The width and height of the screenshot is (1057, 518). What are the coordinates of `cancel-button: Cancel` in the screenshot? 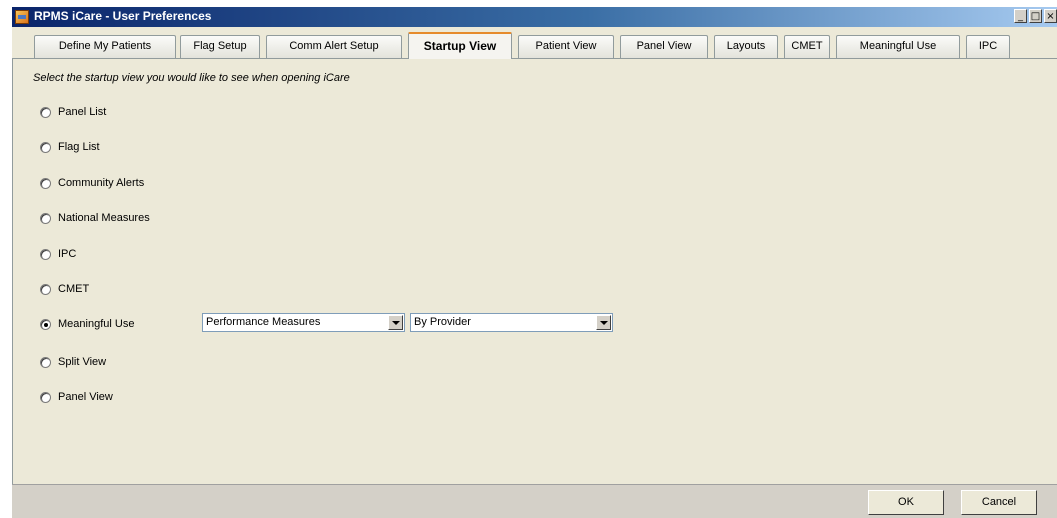 It's located at (999, 502).